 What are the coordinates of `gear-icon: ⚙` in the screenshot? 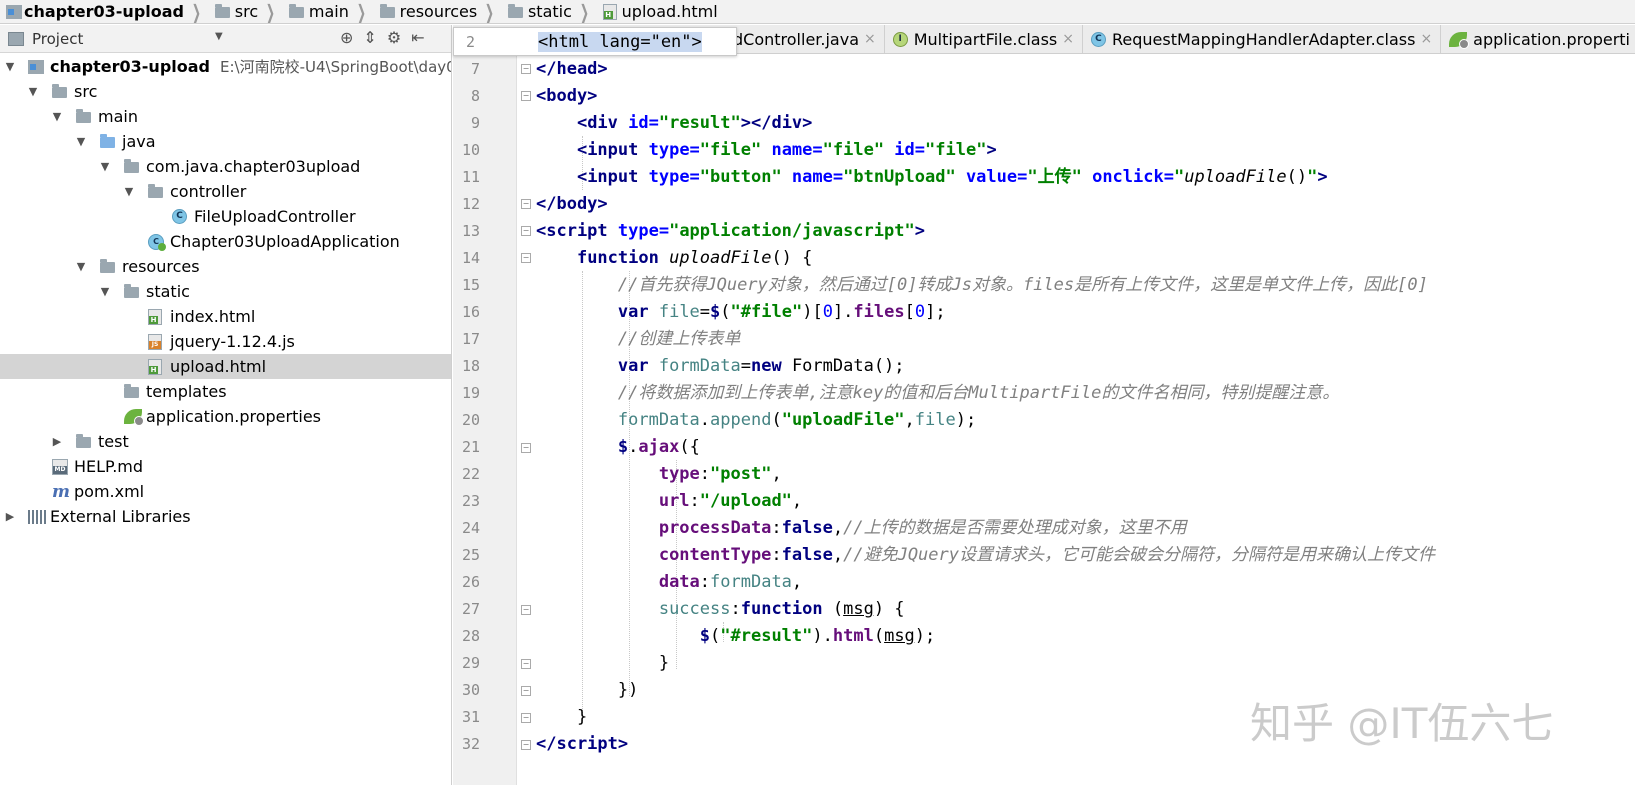 It's located at (394, 37).